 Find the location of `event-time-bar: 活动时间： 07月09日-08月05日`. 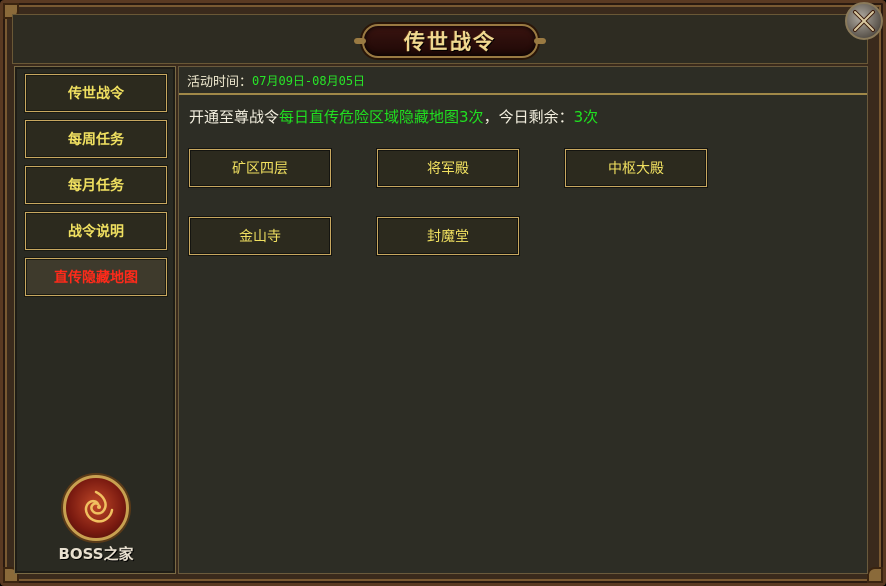

event-time-bar: 活动时间： 07月09日-08月05日 is located at coordinates (523, 81).